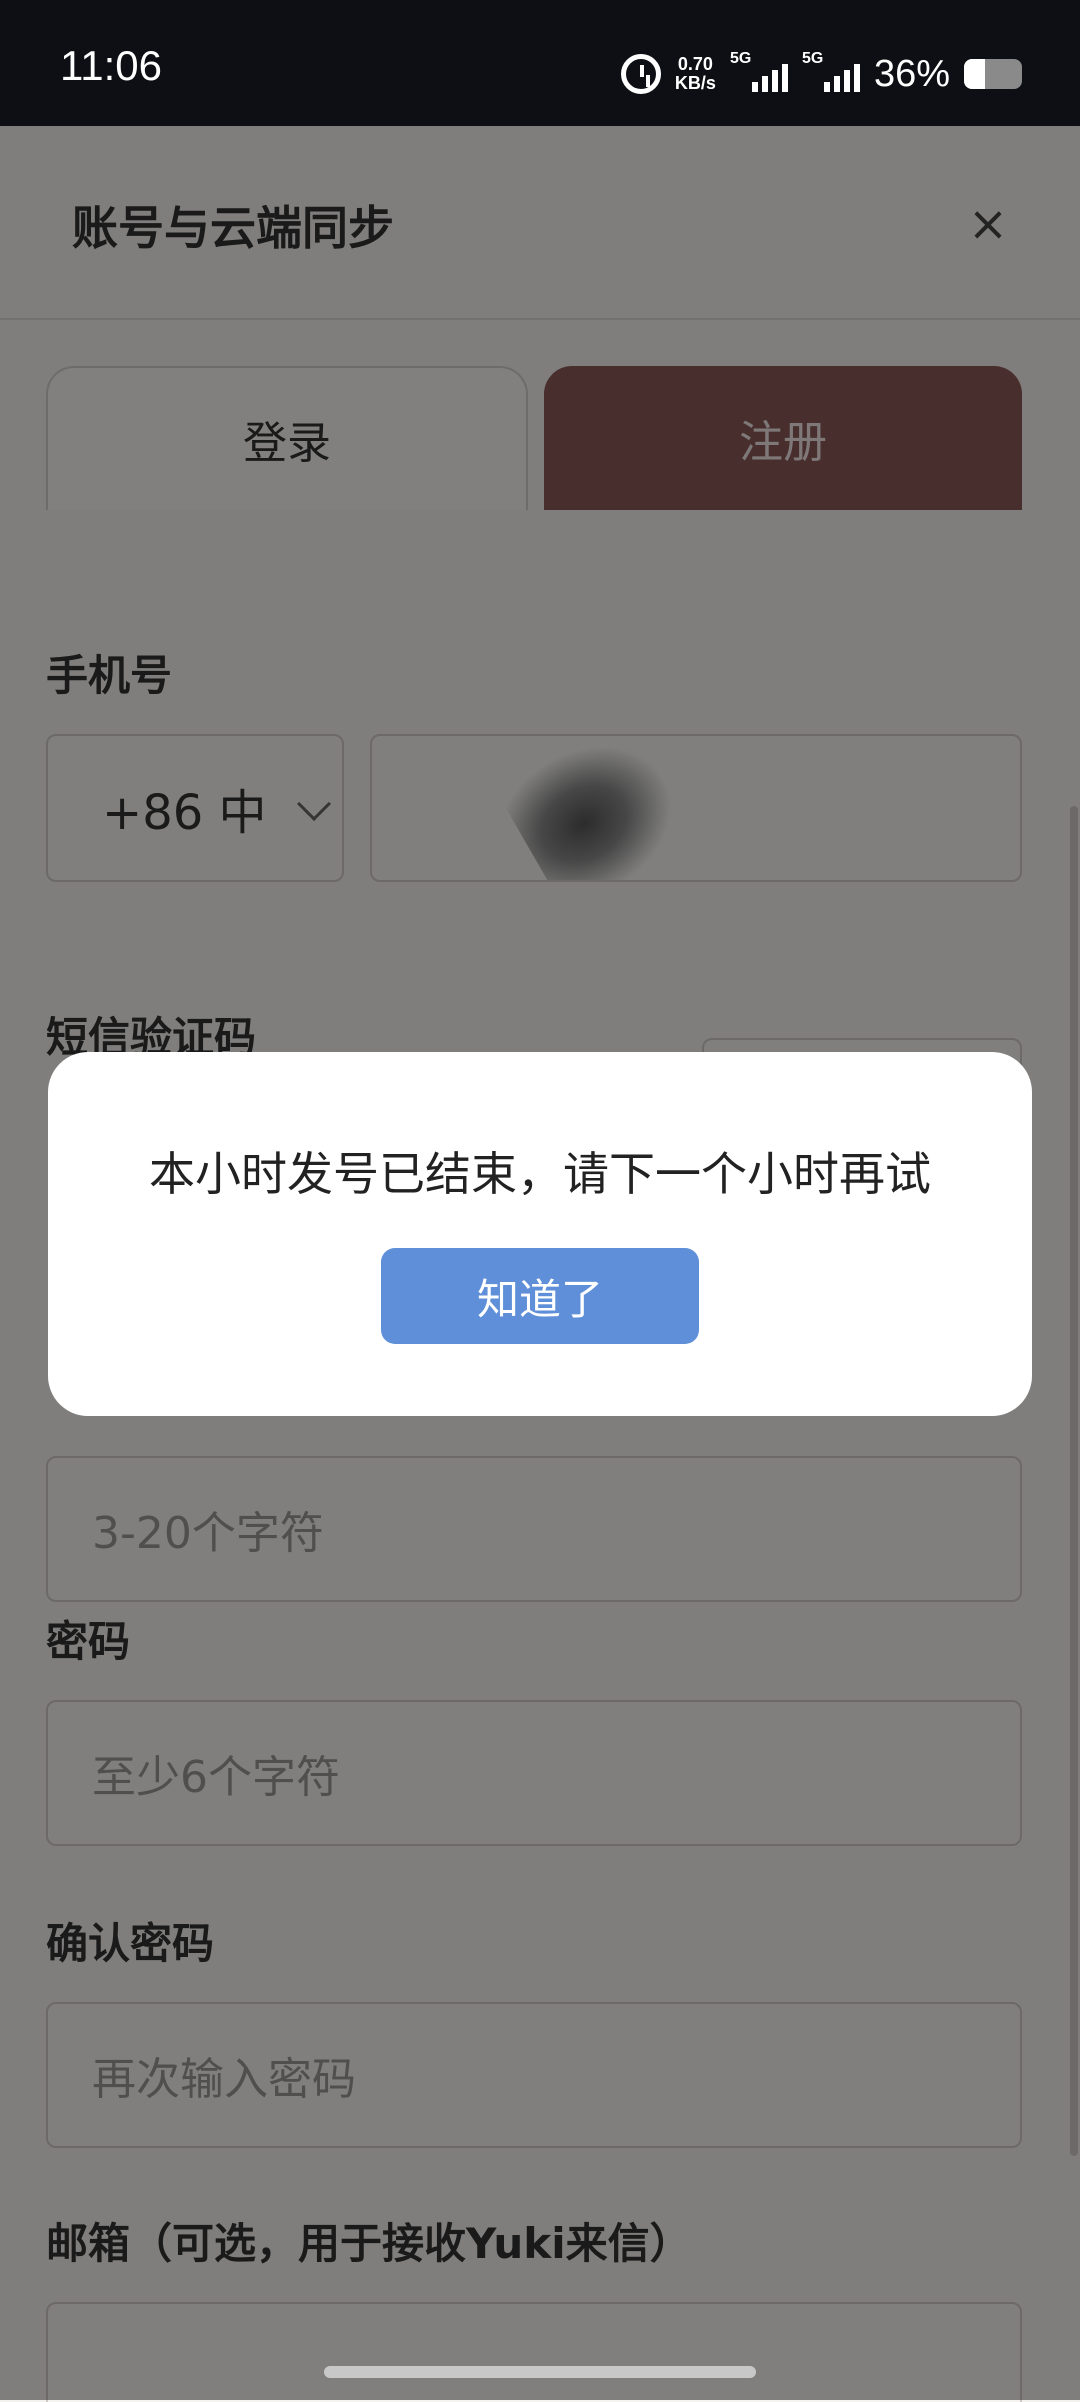  I want to click on network-speed-unit: KB/s, so click(695, 83).